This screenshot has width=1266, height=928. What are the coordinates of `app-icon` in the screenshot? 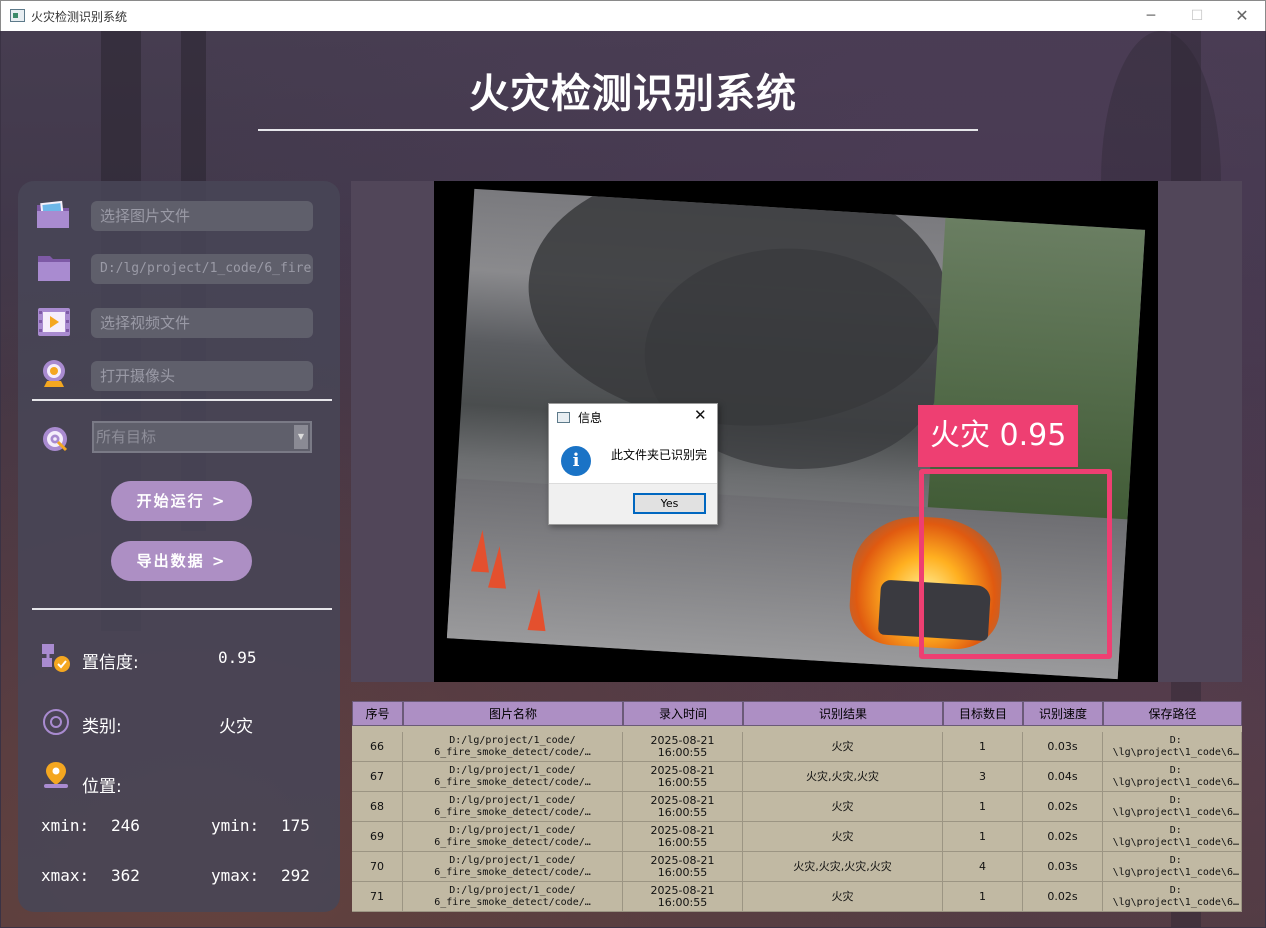 It's located at (17, 15).